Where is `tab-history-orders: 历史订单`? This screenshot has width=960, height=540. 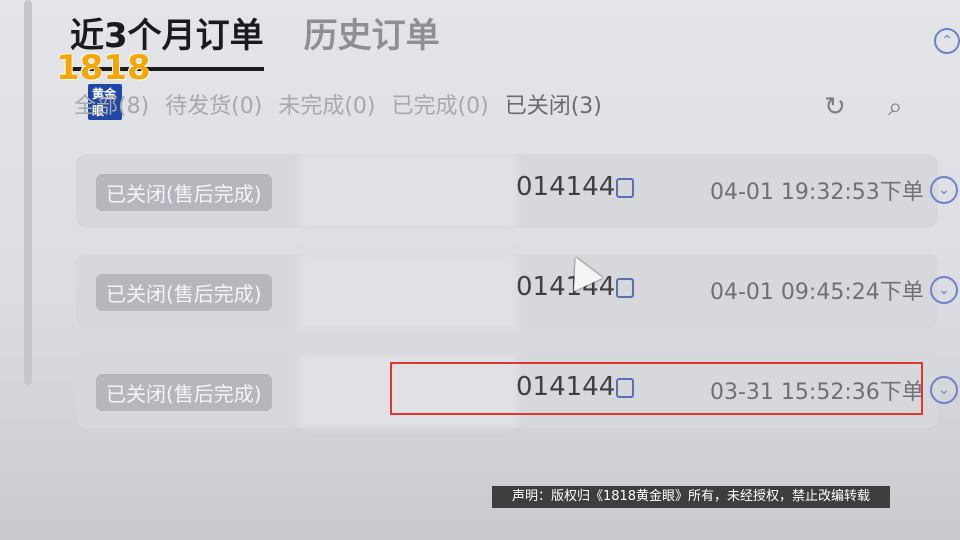 tab-history-orders: 历史订单 is located at coordinates (372, 39).